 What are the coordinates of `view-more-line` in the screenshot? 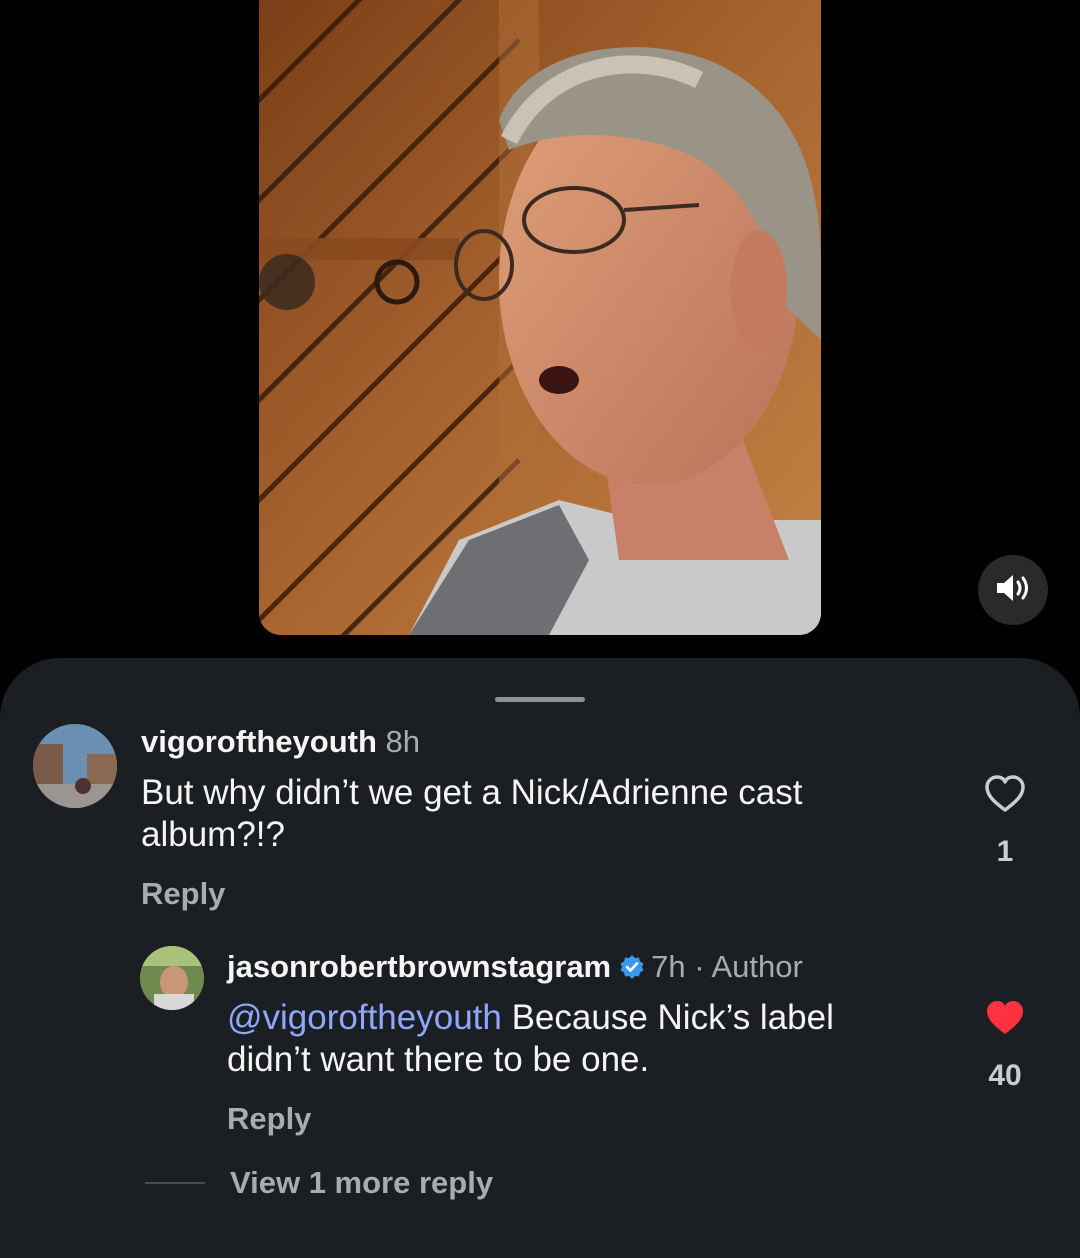 It's located at (175, 1183).